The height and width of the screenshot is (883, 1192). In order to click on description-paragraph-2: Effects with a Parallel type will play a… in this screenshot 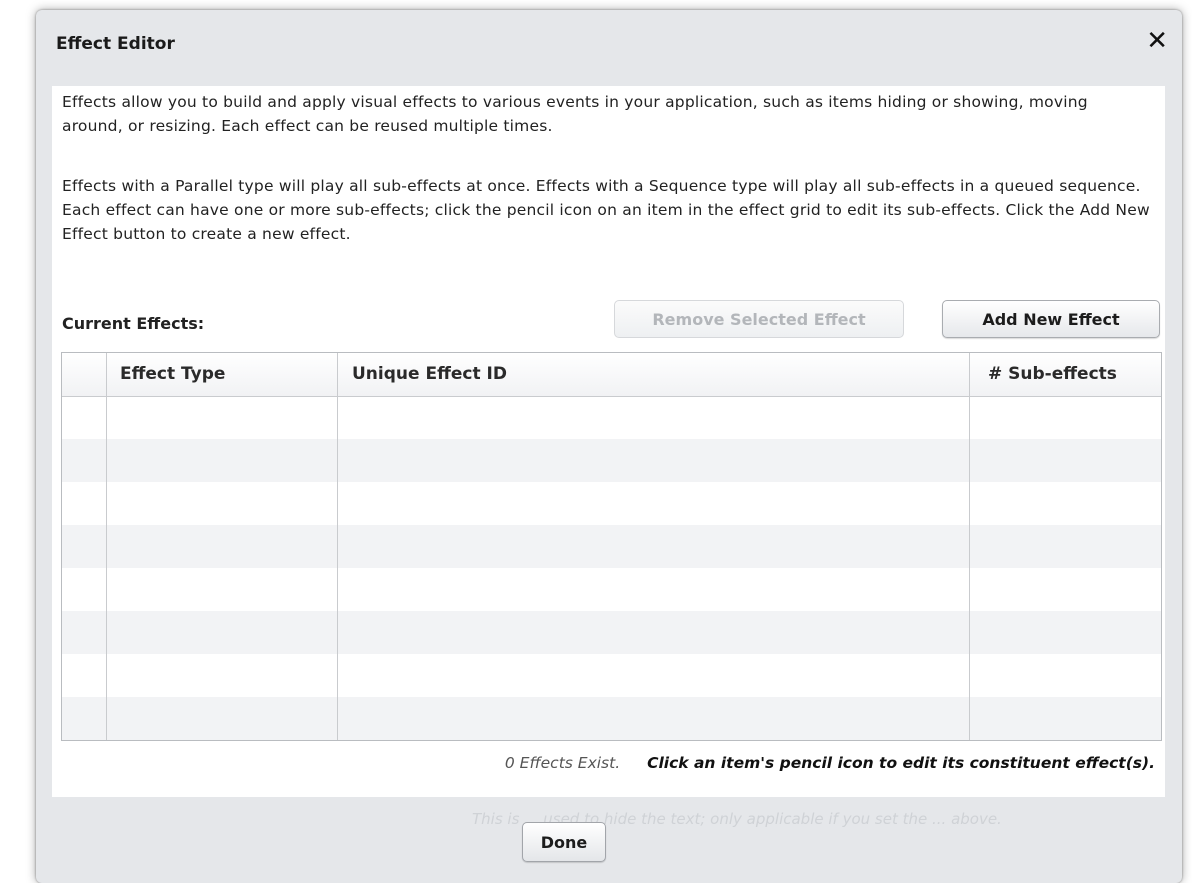, I will do `click(606, 210)`.